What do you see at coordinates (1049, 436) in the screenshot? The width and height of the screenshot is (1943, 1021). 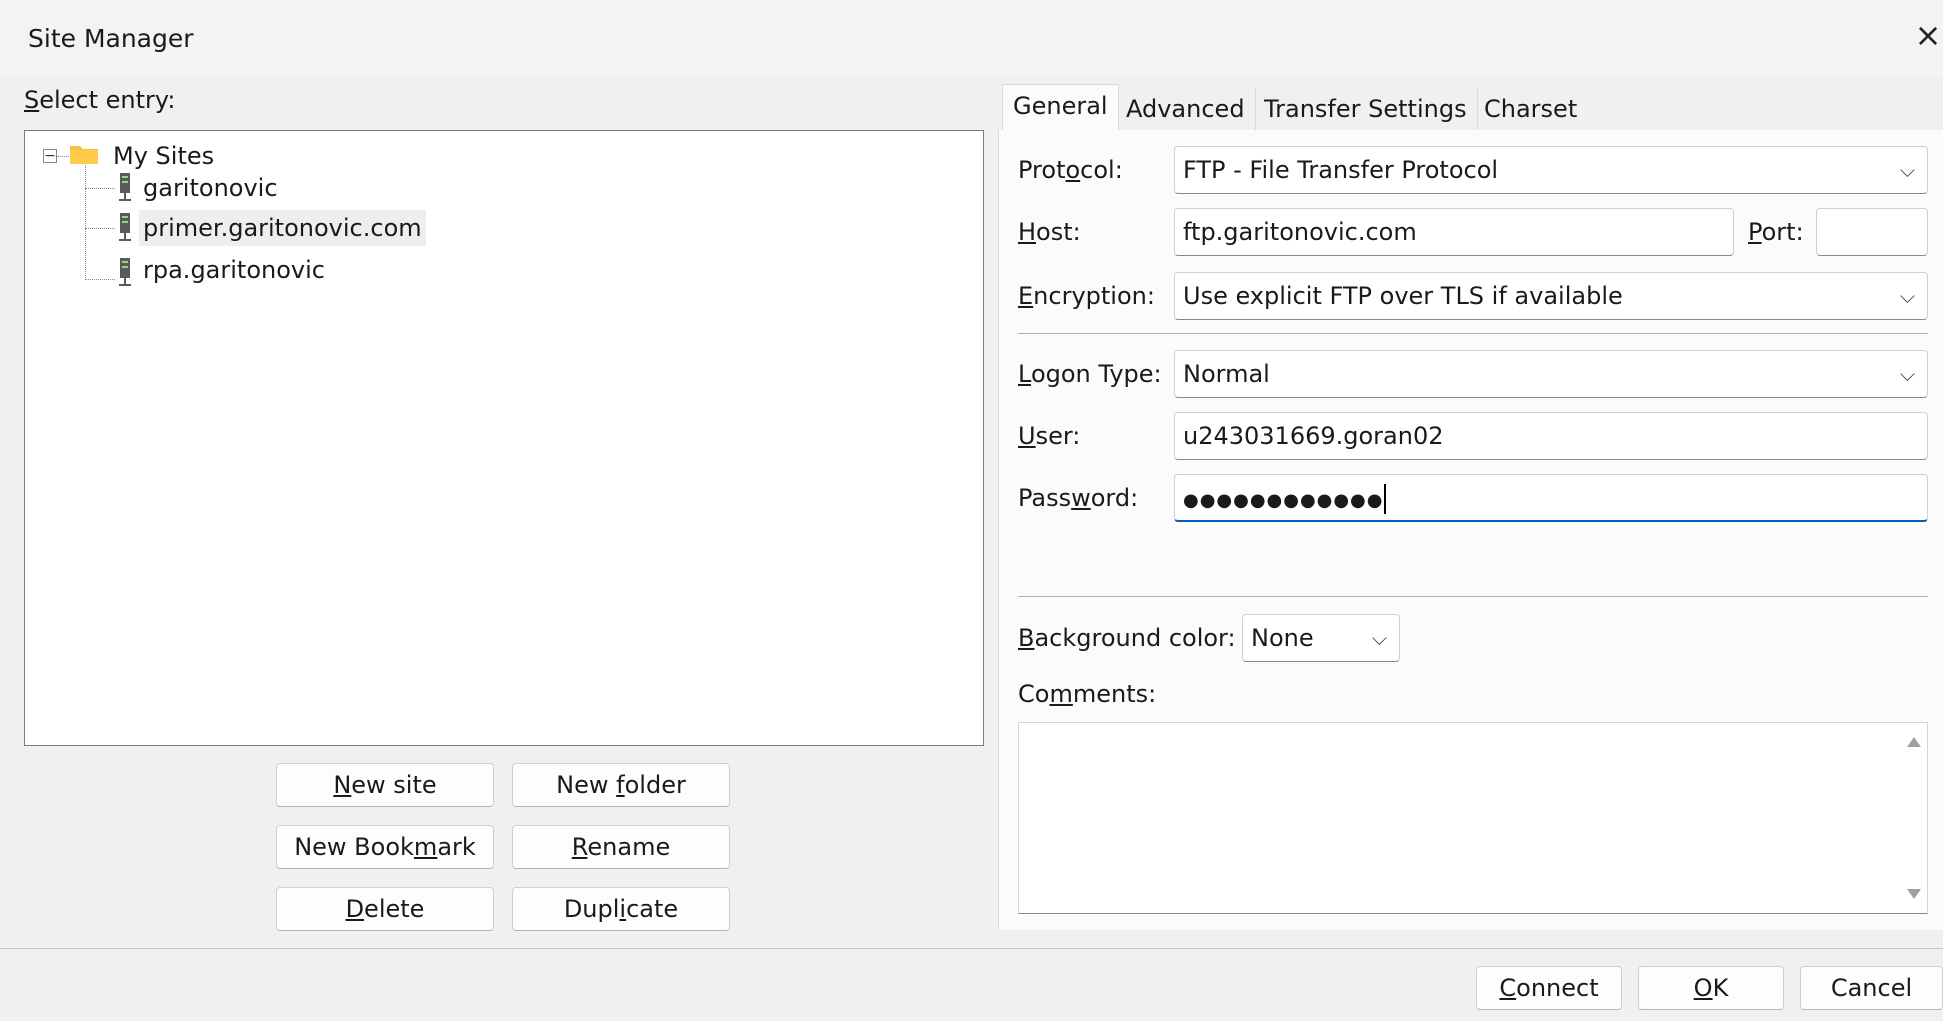 I see `user-label: User:` at bounding box center [1049, 436].